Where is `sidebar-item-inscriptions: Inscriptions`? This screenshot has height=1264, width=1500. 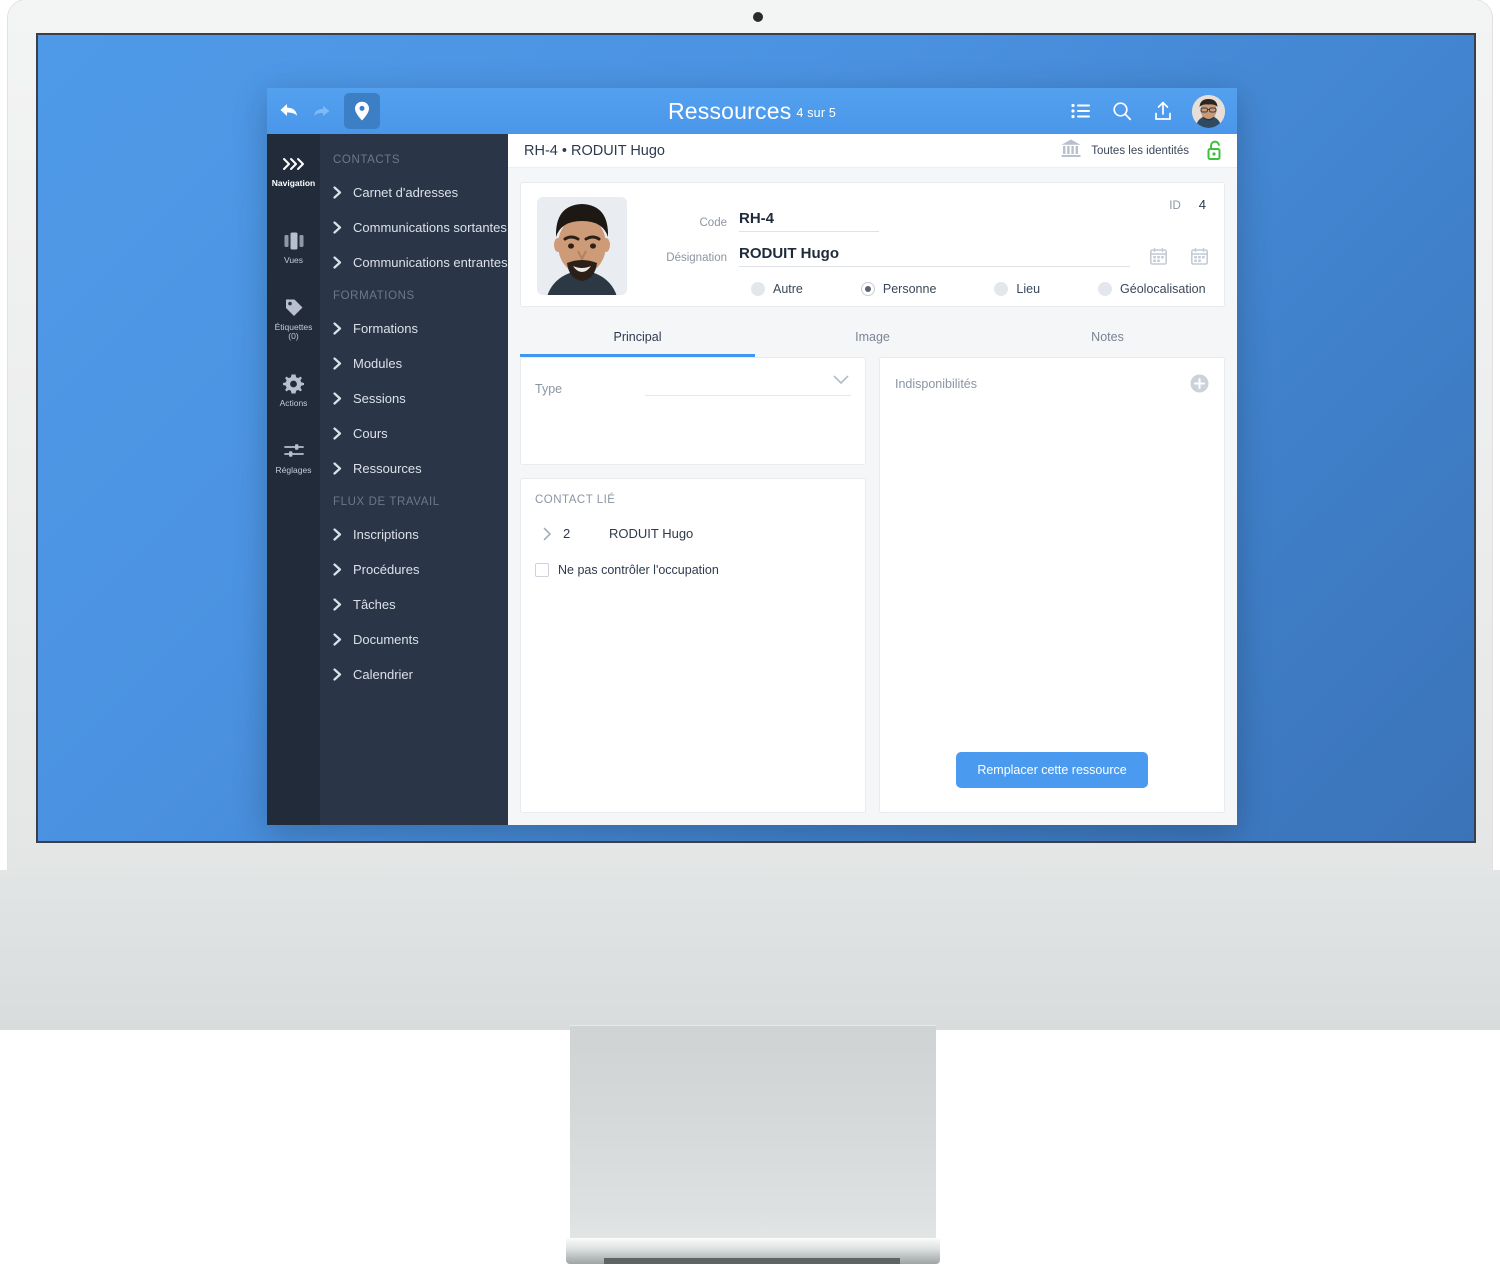 sidebar-item-inscriptions: Inscriptions is located at coordinates (414, 534).